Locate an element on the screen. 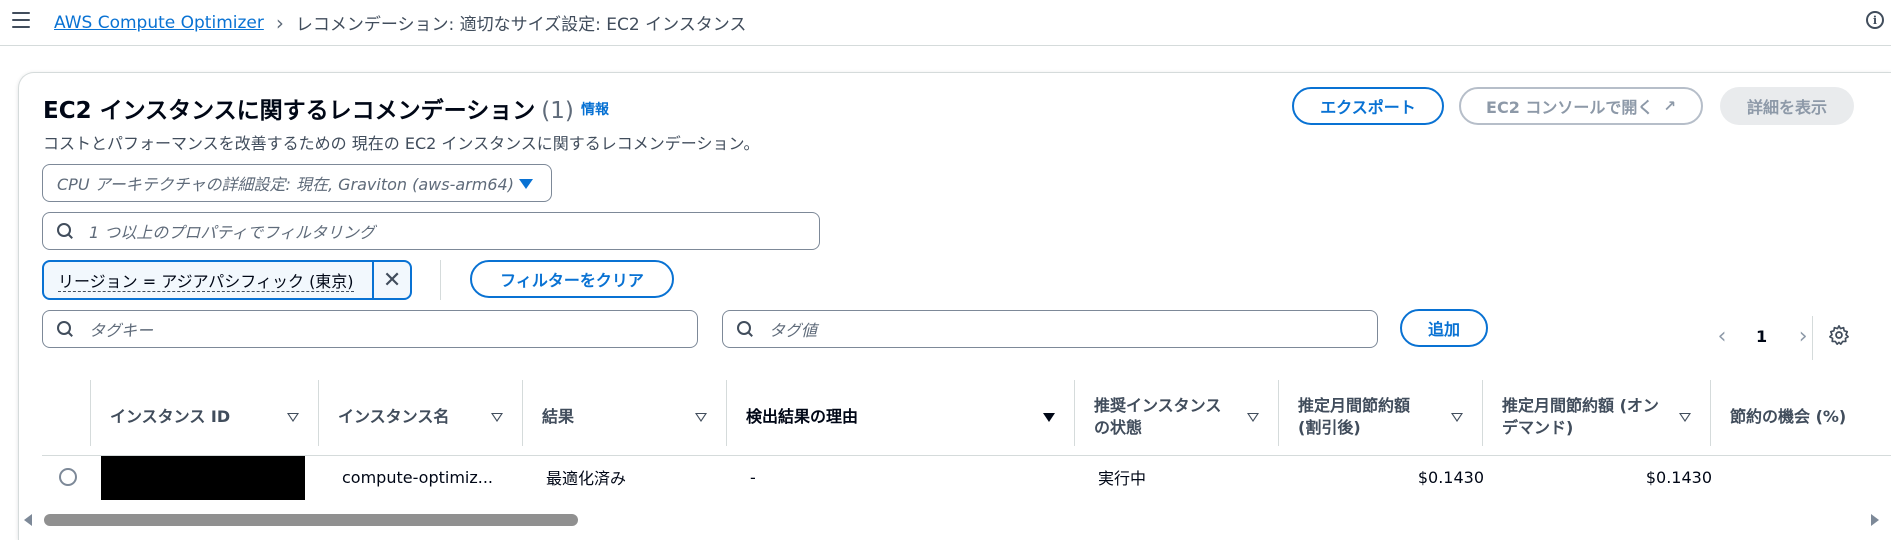  scroll-right-icon is located at coordinates (1875, 520).